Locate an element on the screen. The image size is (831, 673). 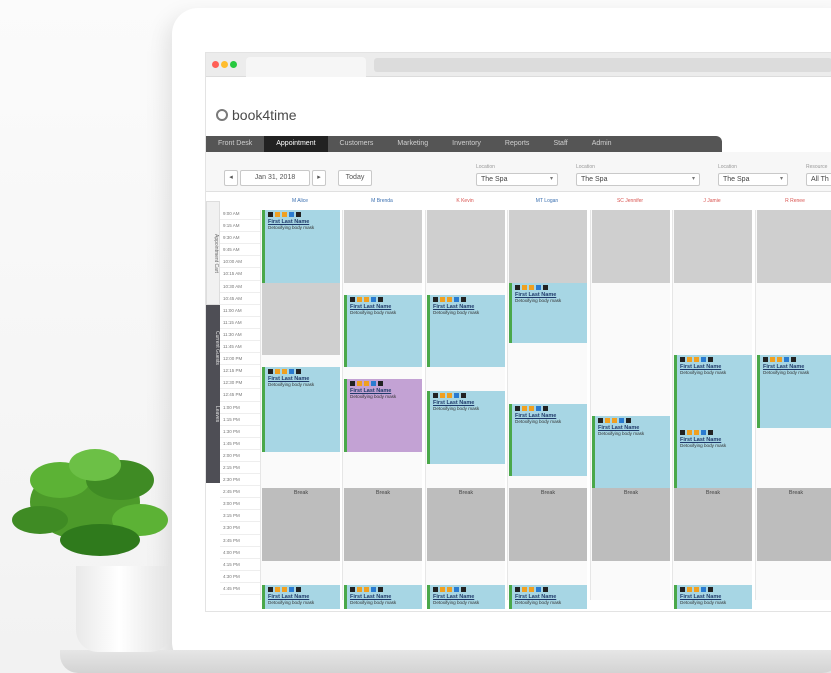
nav-item-admin: Admin is located at coordinates (602, 144).